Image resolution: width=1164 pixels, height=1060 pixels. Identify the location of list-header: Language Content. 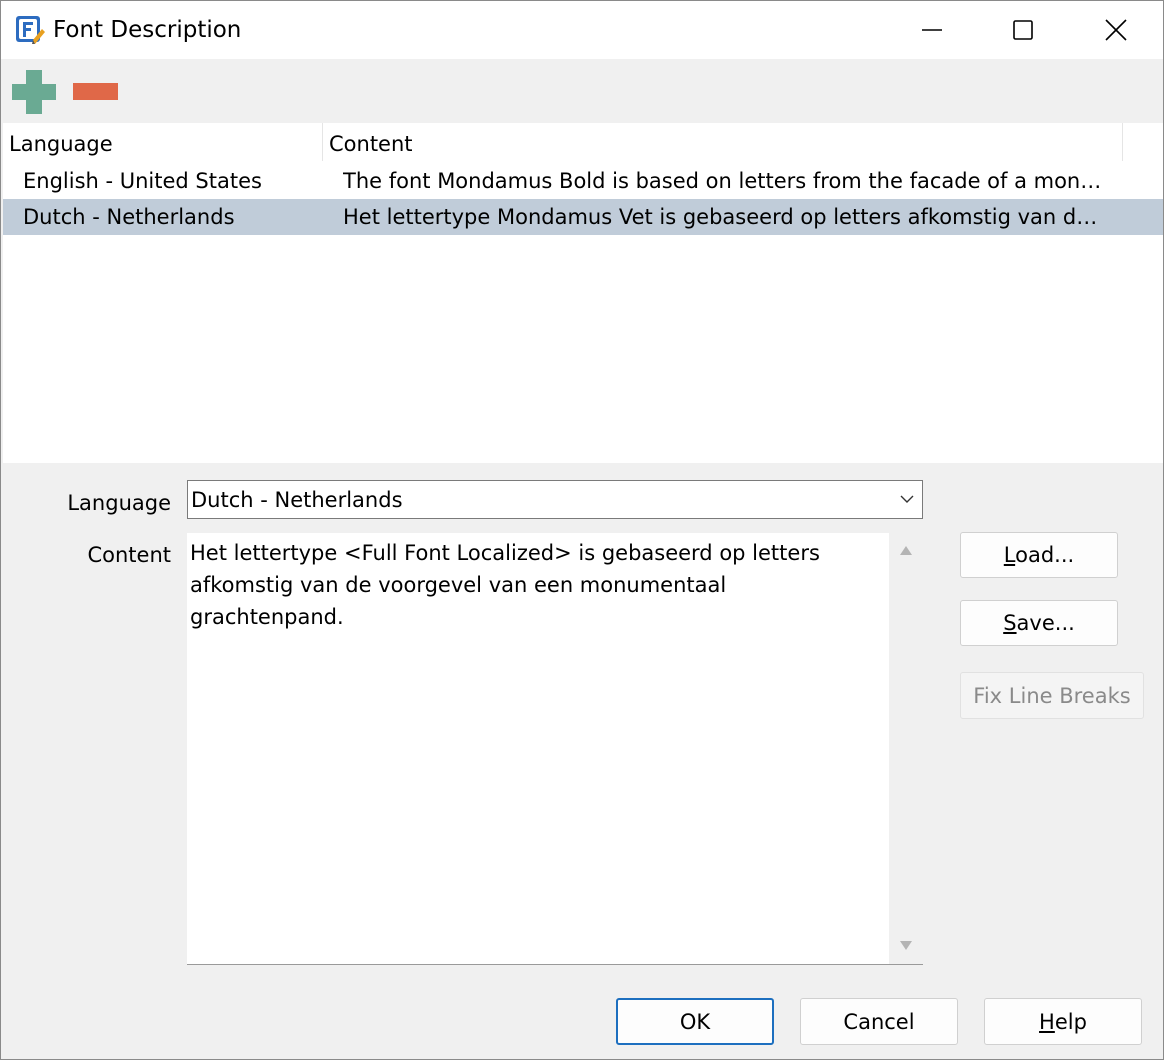
(583, 142).